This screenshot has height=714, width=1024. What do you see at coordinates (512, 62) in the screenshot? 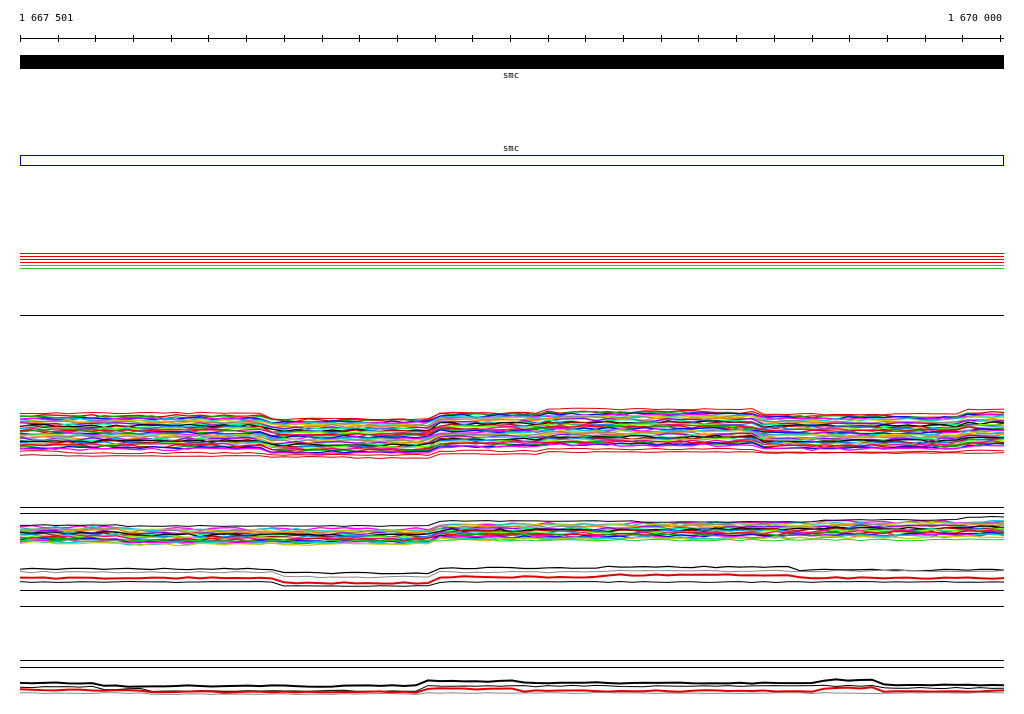
I see `gene-feature-track1` at bounding box center [512, 62].